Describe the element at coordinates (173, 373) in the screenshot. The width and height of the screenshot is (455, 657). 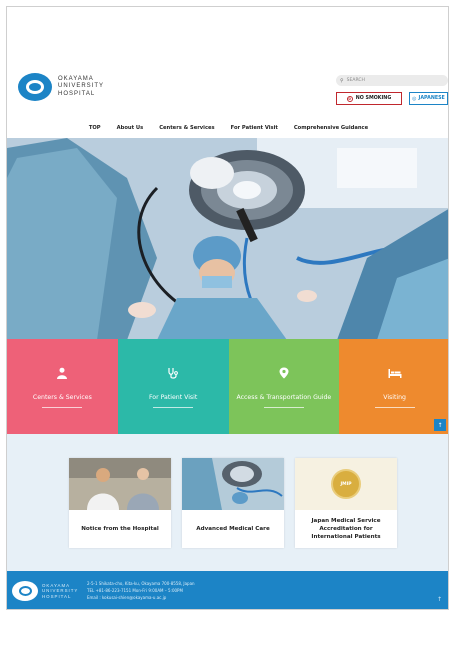
I see `stethoscope-icon` at that location.